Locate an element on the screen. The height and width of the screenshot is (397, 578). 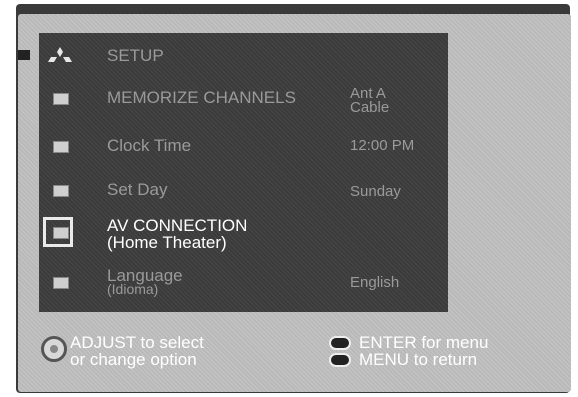
menu-item-label: MEMORIZE CHANNELS is located at coordinates (201, 97).